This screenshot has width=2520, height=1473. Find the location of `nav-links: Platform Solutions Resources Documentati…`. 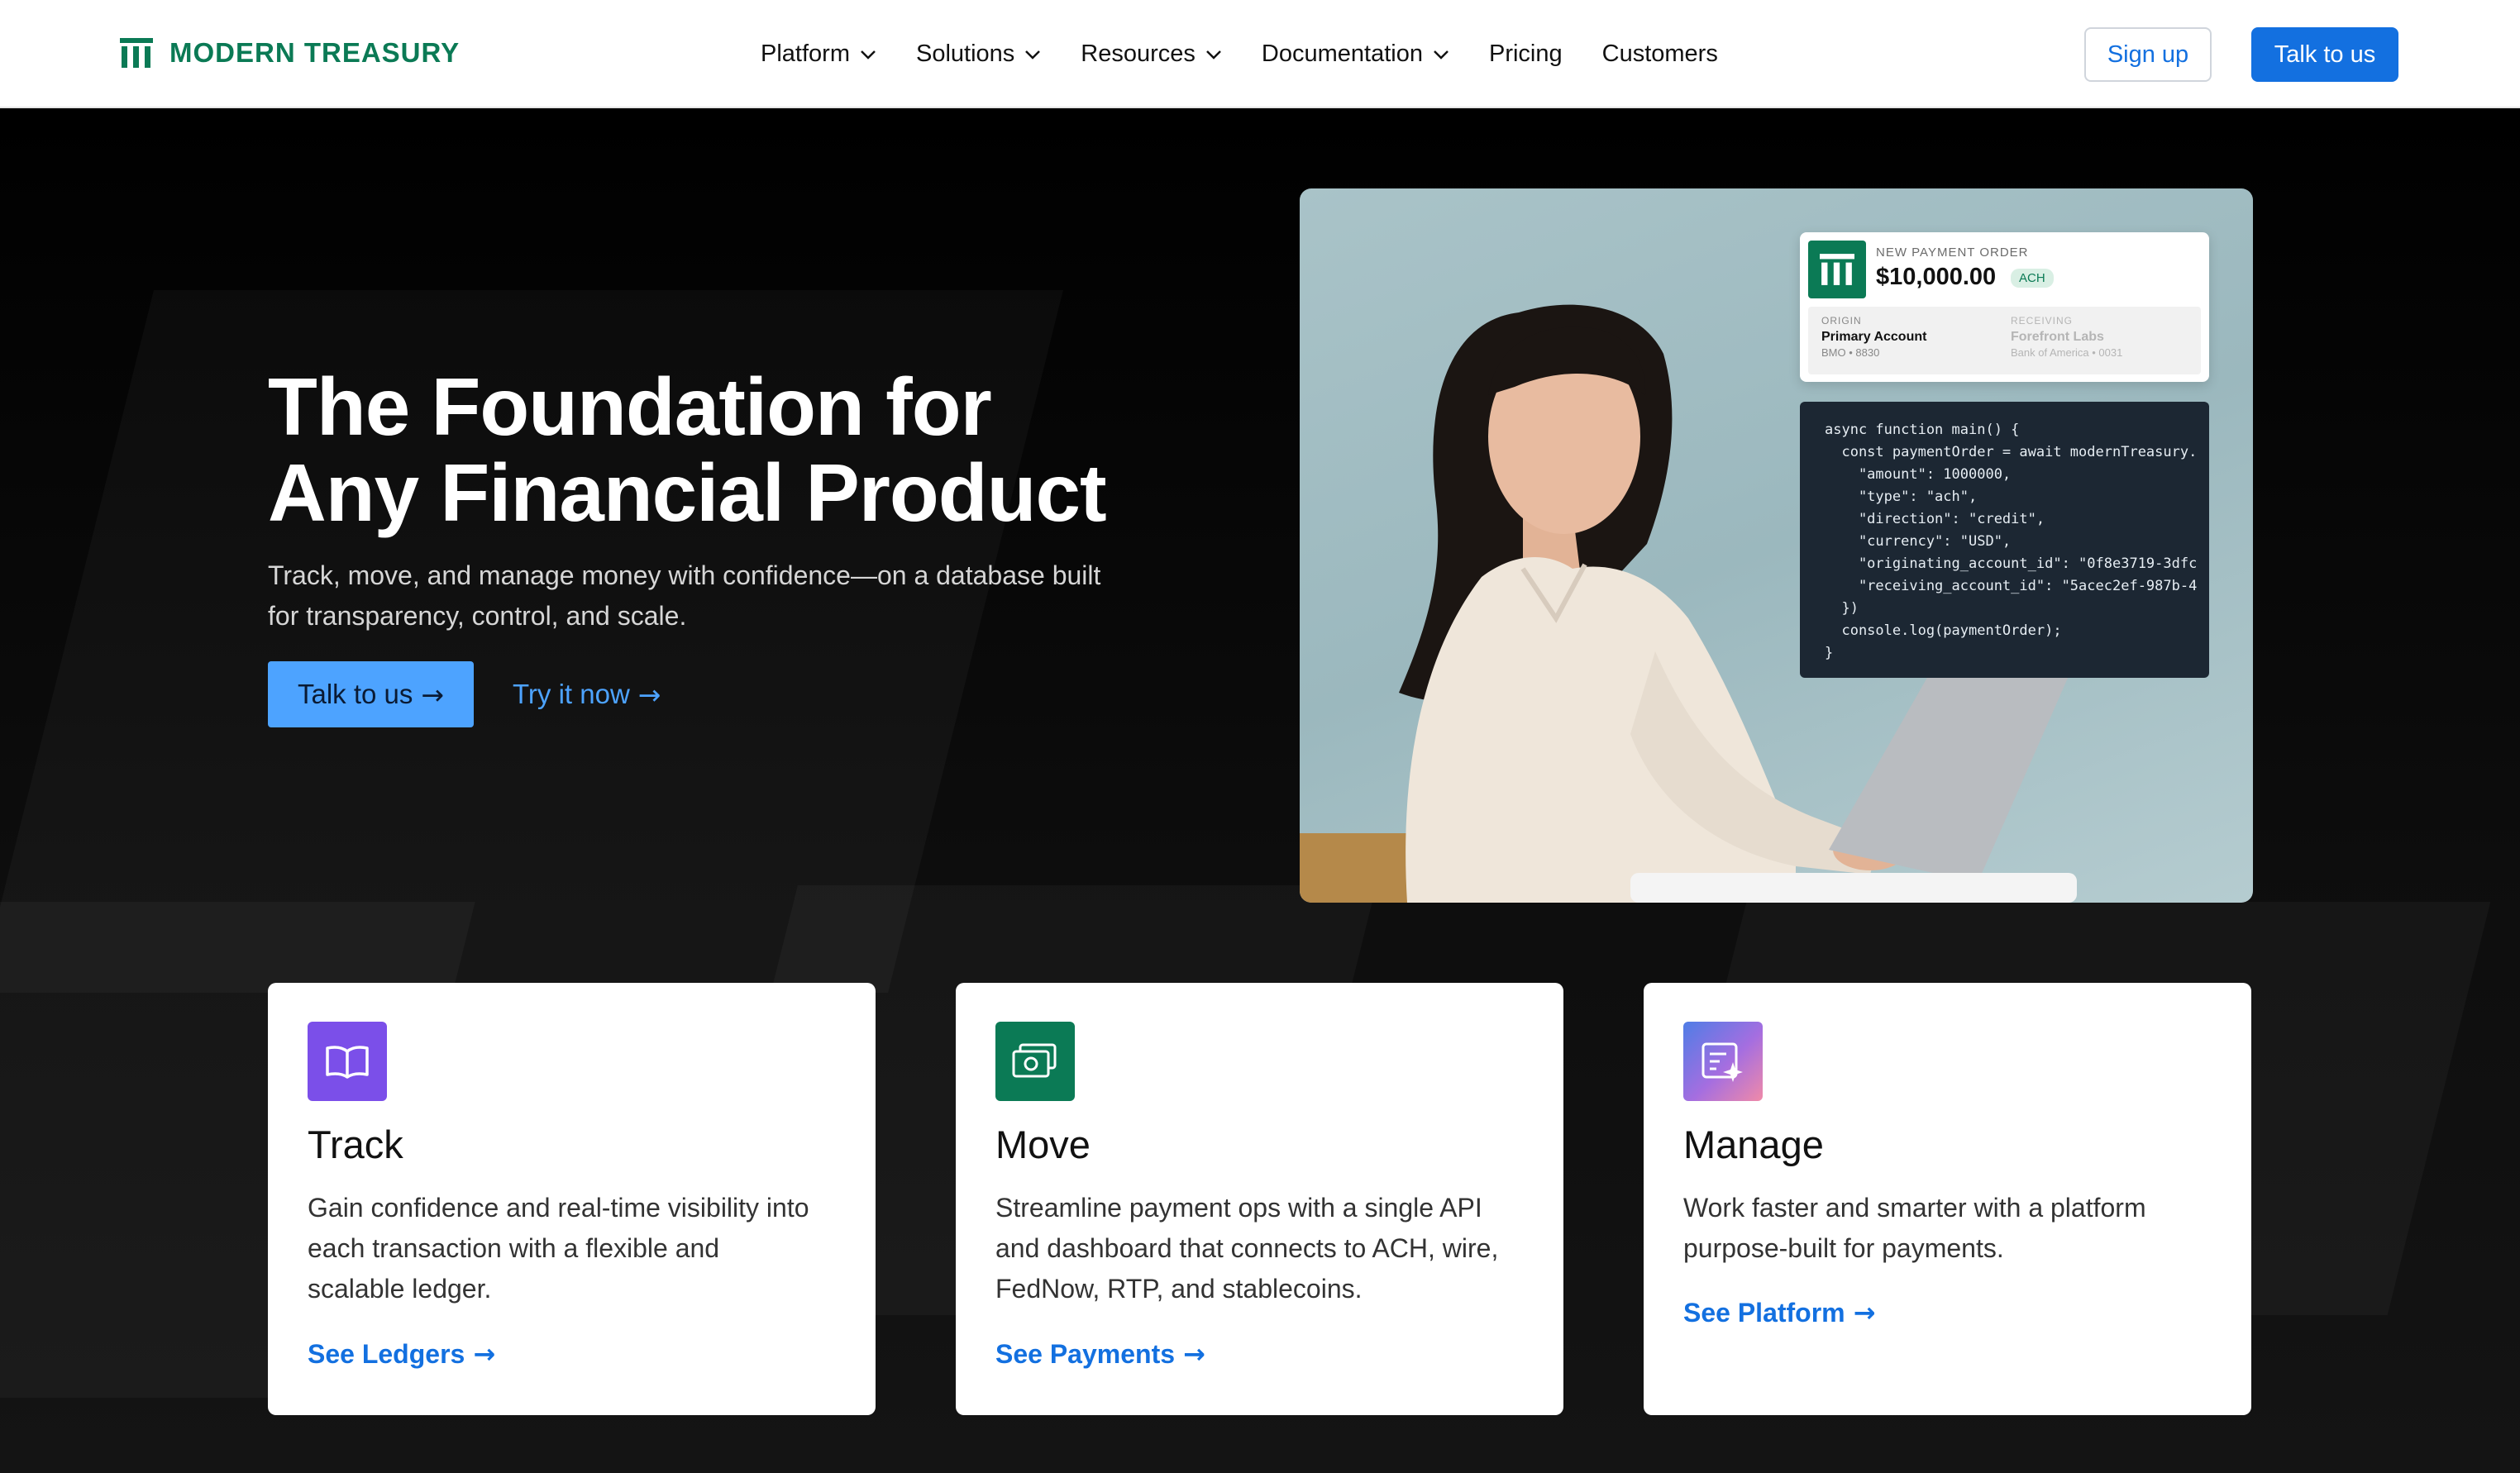

nav-links: Platform Solutions Resources Documentati… is located at coordinates (1239, 54).